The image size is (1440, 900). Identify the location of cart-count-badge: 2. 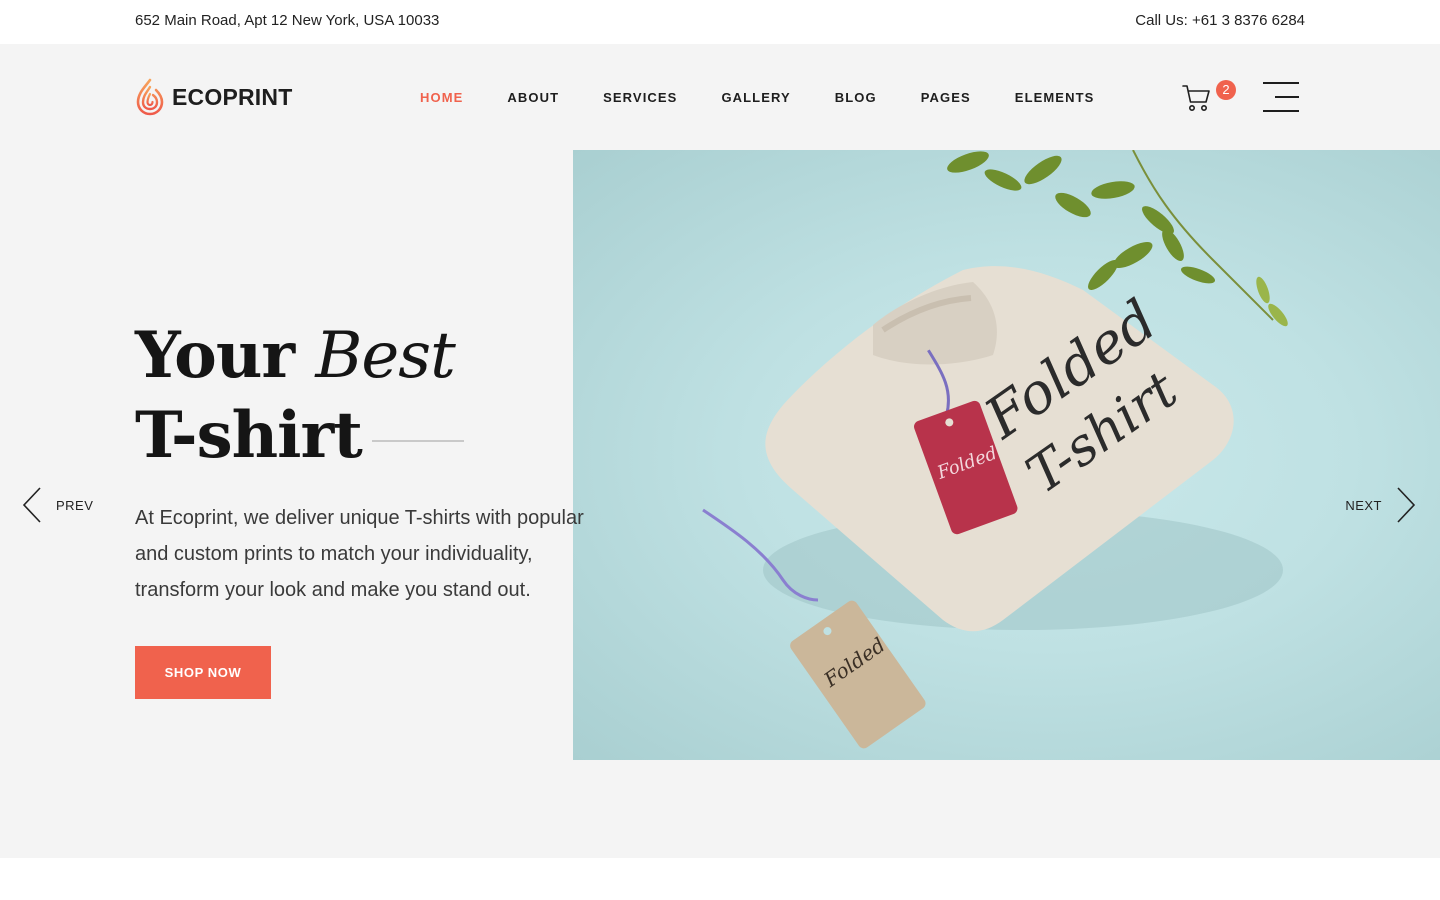
(1226, 90).